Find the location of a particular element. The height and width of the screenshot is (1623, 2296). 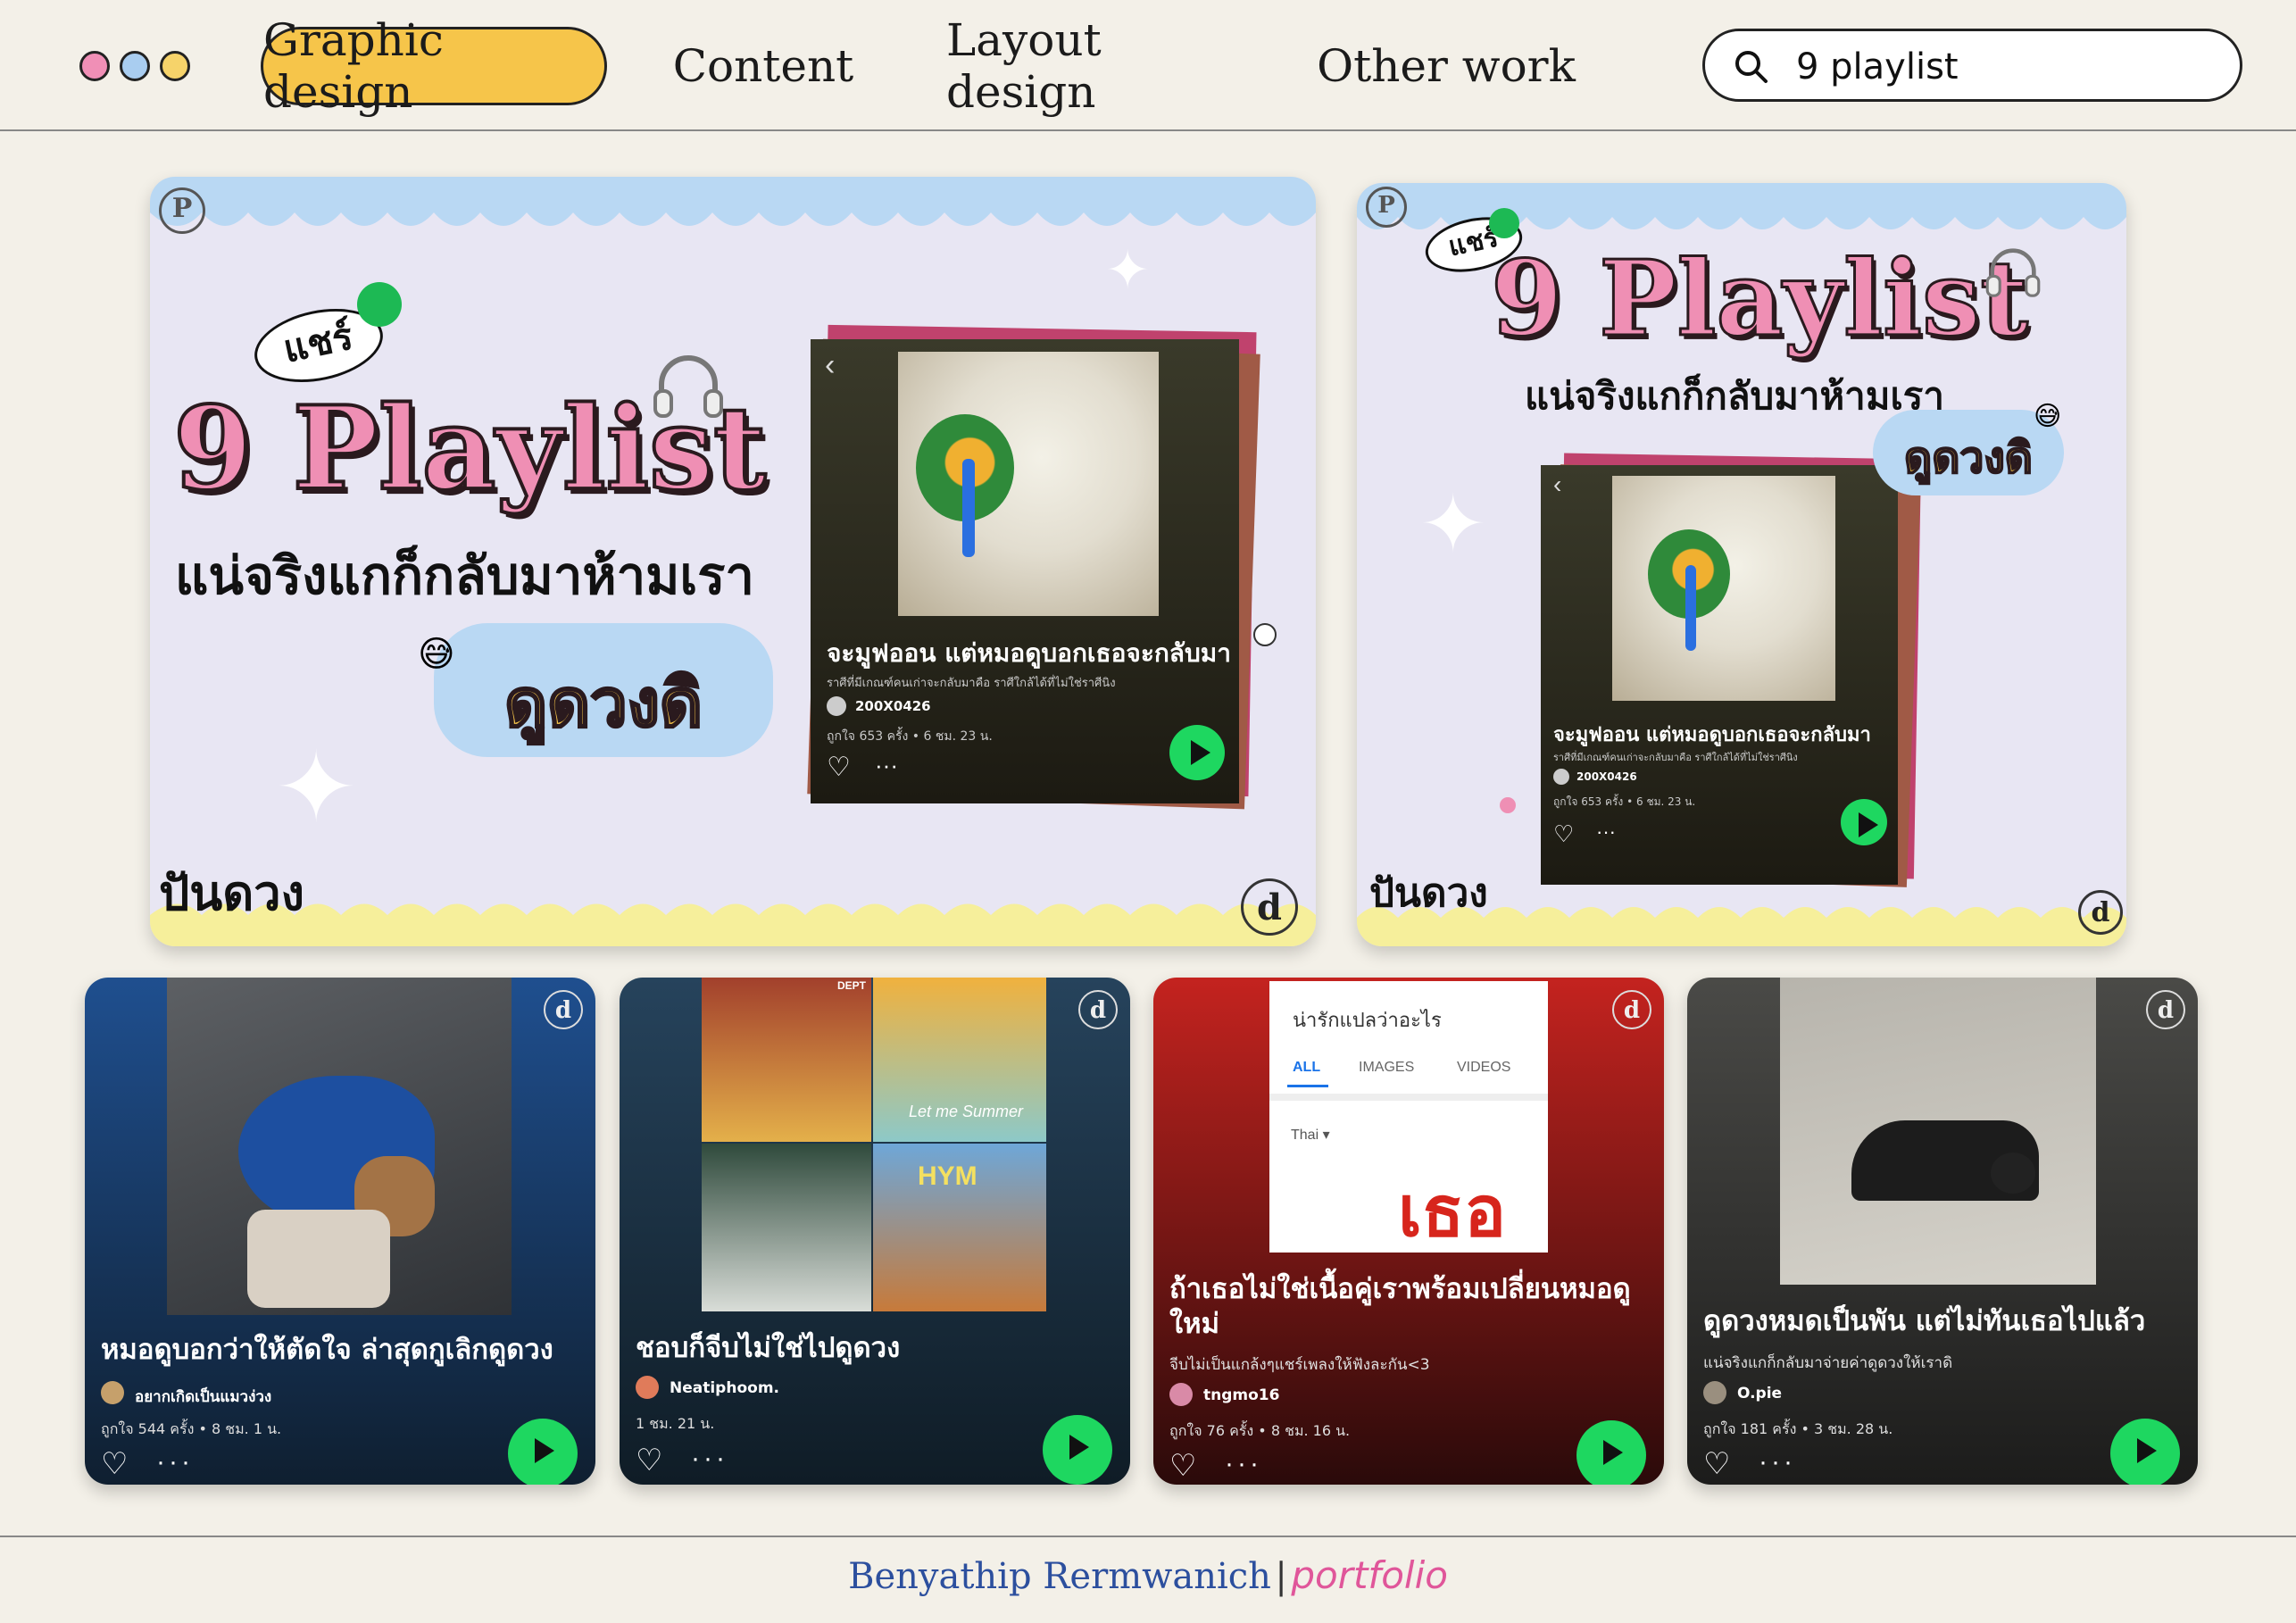

card-user: tngmo16 is located at coordinates (1241, 1395).